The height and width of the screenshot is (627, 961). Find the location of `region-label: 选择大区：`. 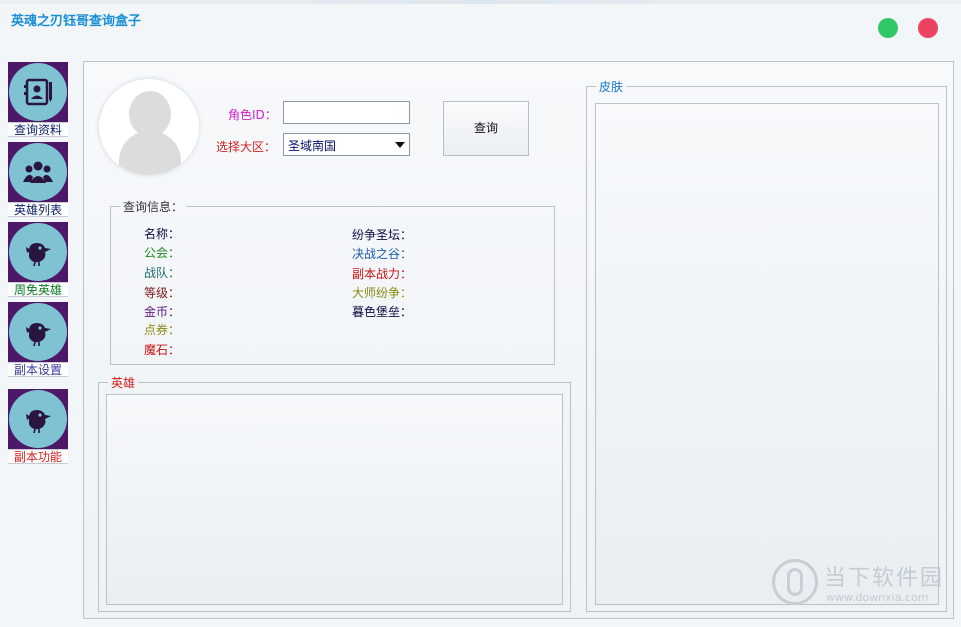

region-label: 选择大区： is located at coordinates (246, 147).